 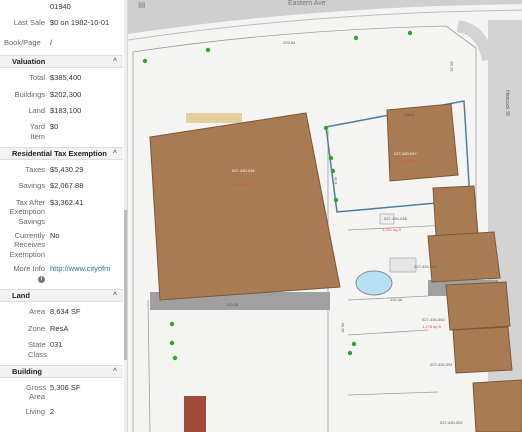 I want to click on state-class-label: State Class, so click(x=37, y=349).